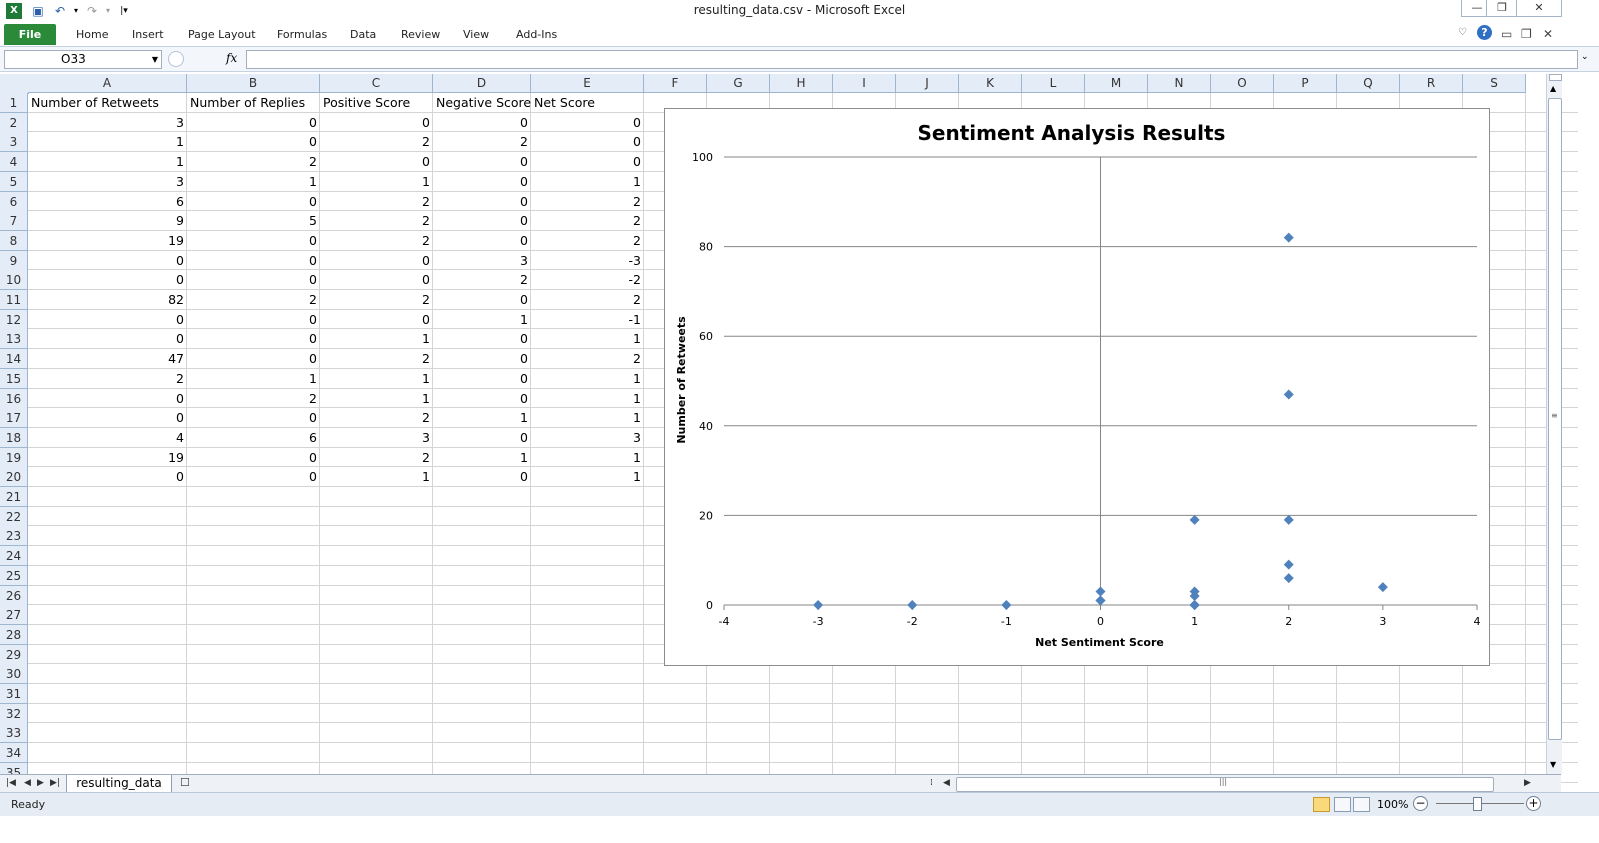  I want to click on row-header-30: 30, so click(14, 674).